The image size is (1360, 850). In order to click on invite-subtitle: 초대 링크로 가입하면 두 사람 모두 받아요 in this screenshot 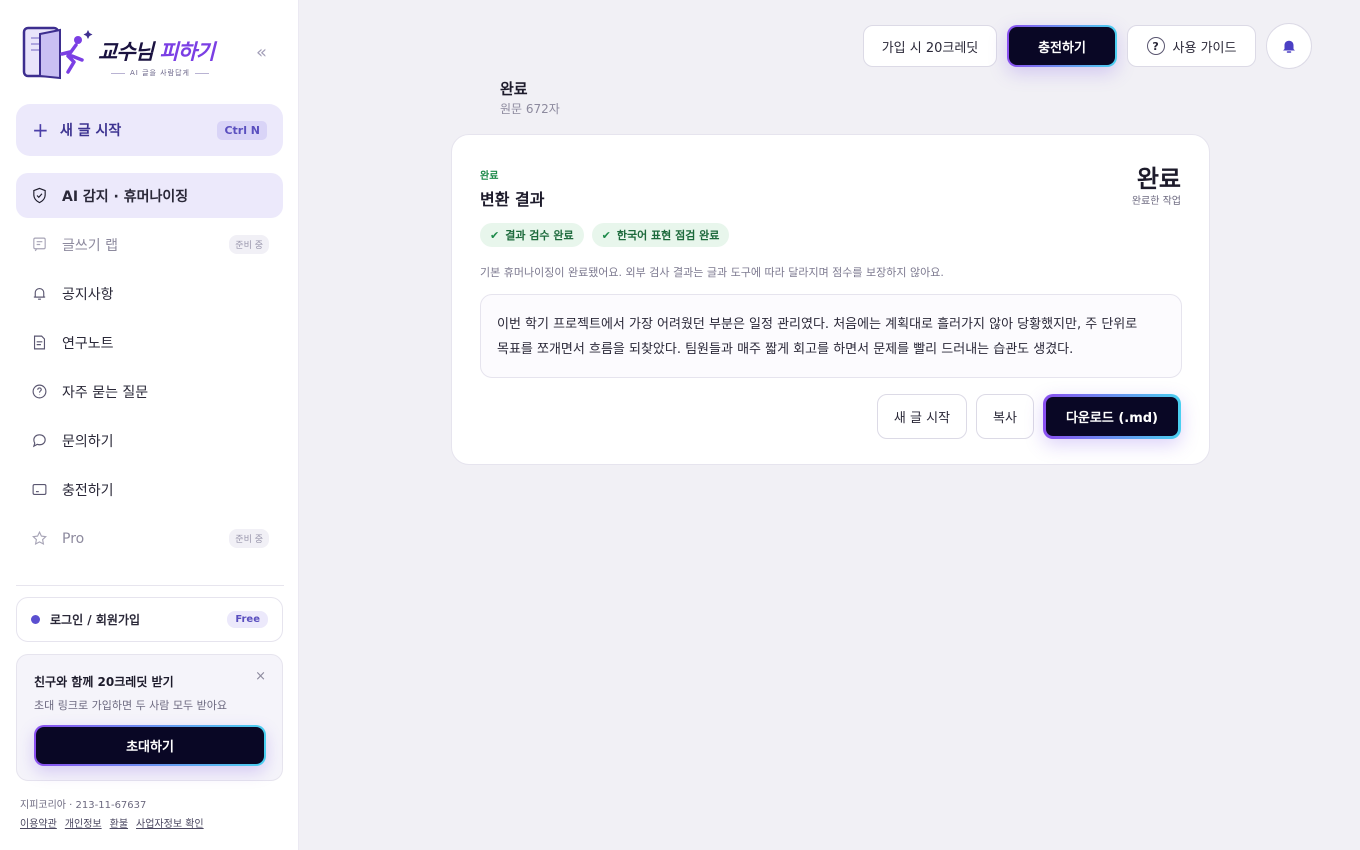, I will do `click(131, 705)`.